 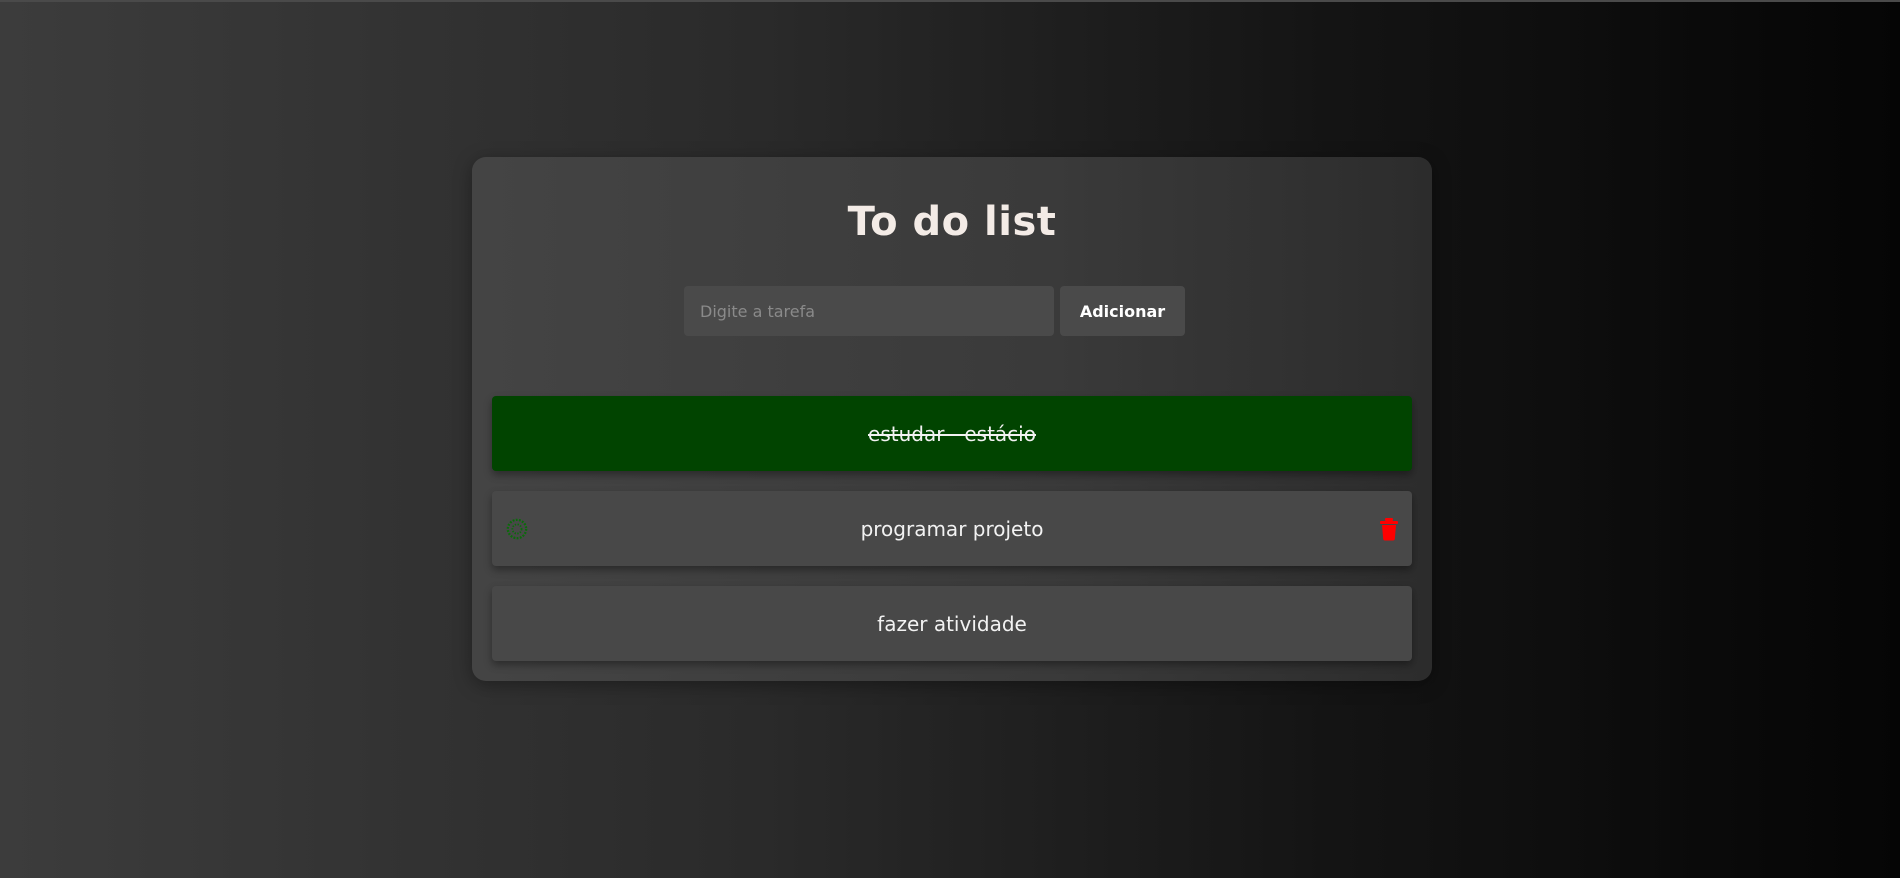 What do you see at coordinates (1122, 311) in the screenshot?
I see `add-task-button: Adicionar` at bounding box center [1122, 311].